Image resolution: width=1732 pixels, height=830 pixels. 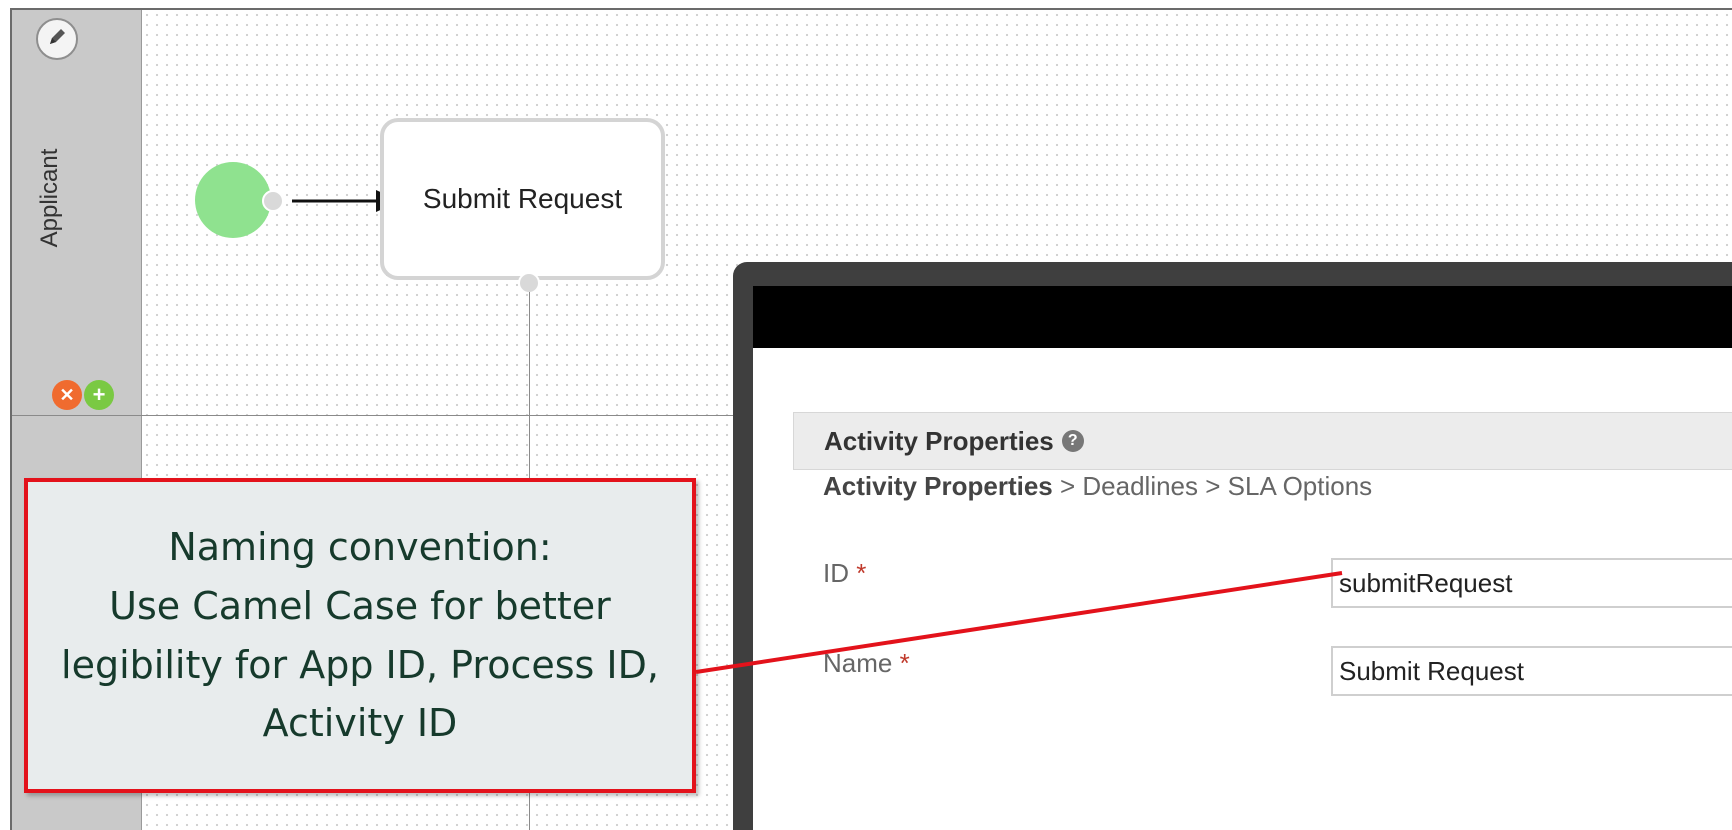 What do you see at coordinates (1212, 486) in the screenshot?
I see `breadcrumb-rest: > Deadlines > SLA Options` at bounding box center [1212, 486].